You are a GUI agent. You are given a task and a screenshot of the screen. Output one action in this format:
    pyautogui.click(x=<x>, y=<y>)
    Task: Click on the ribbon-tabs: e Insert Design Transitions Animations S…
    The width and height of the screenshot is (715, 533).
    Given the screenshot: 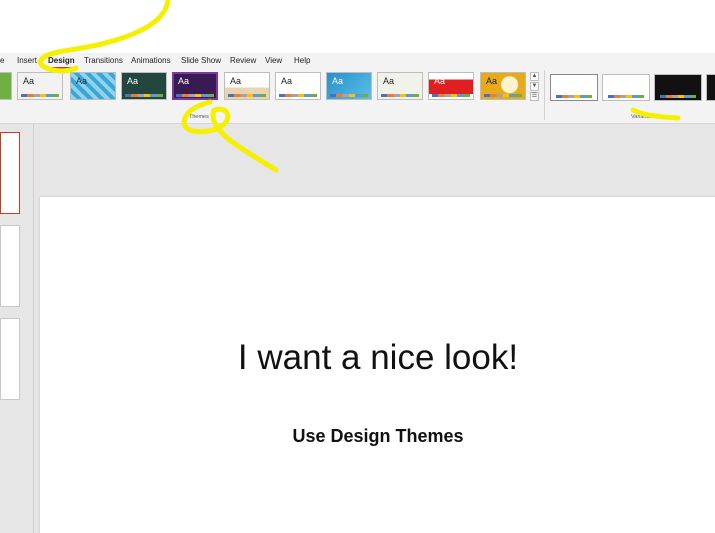 What is the action you would take?
    pyautogui.click(x=357, y=61)
    